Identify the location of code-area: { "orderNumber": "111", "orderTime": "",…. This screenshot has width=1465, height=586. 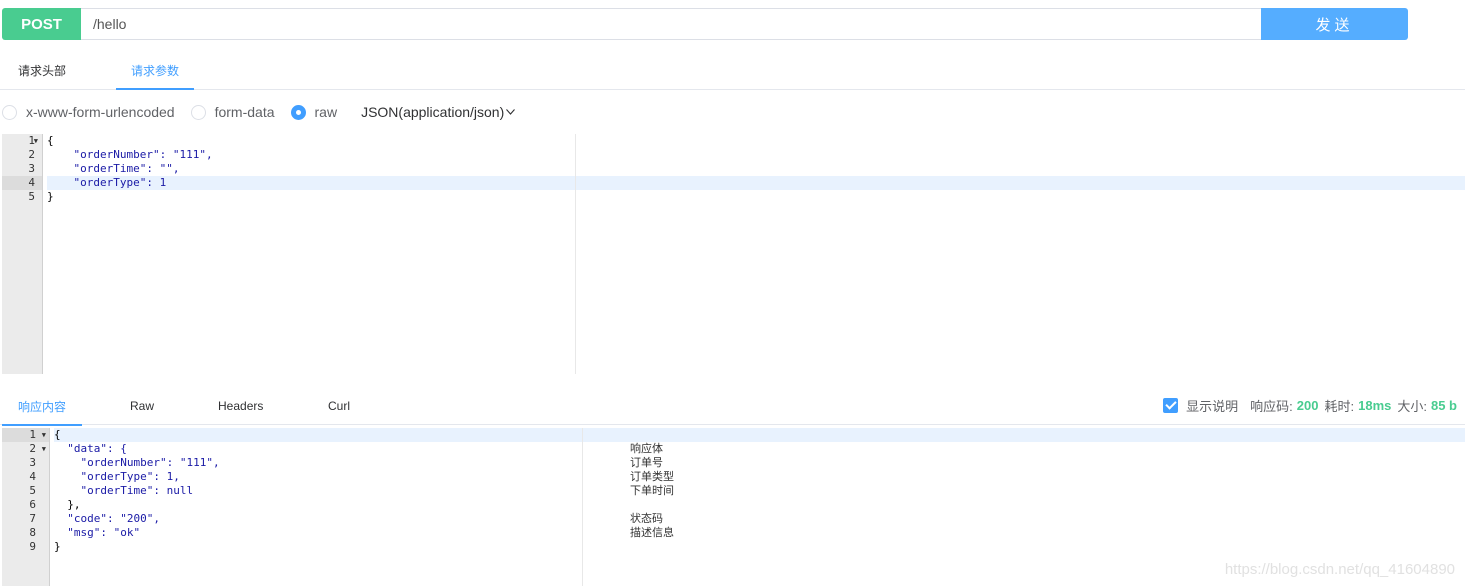
(754, 169).